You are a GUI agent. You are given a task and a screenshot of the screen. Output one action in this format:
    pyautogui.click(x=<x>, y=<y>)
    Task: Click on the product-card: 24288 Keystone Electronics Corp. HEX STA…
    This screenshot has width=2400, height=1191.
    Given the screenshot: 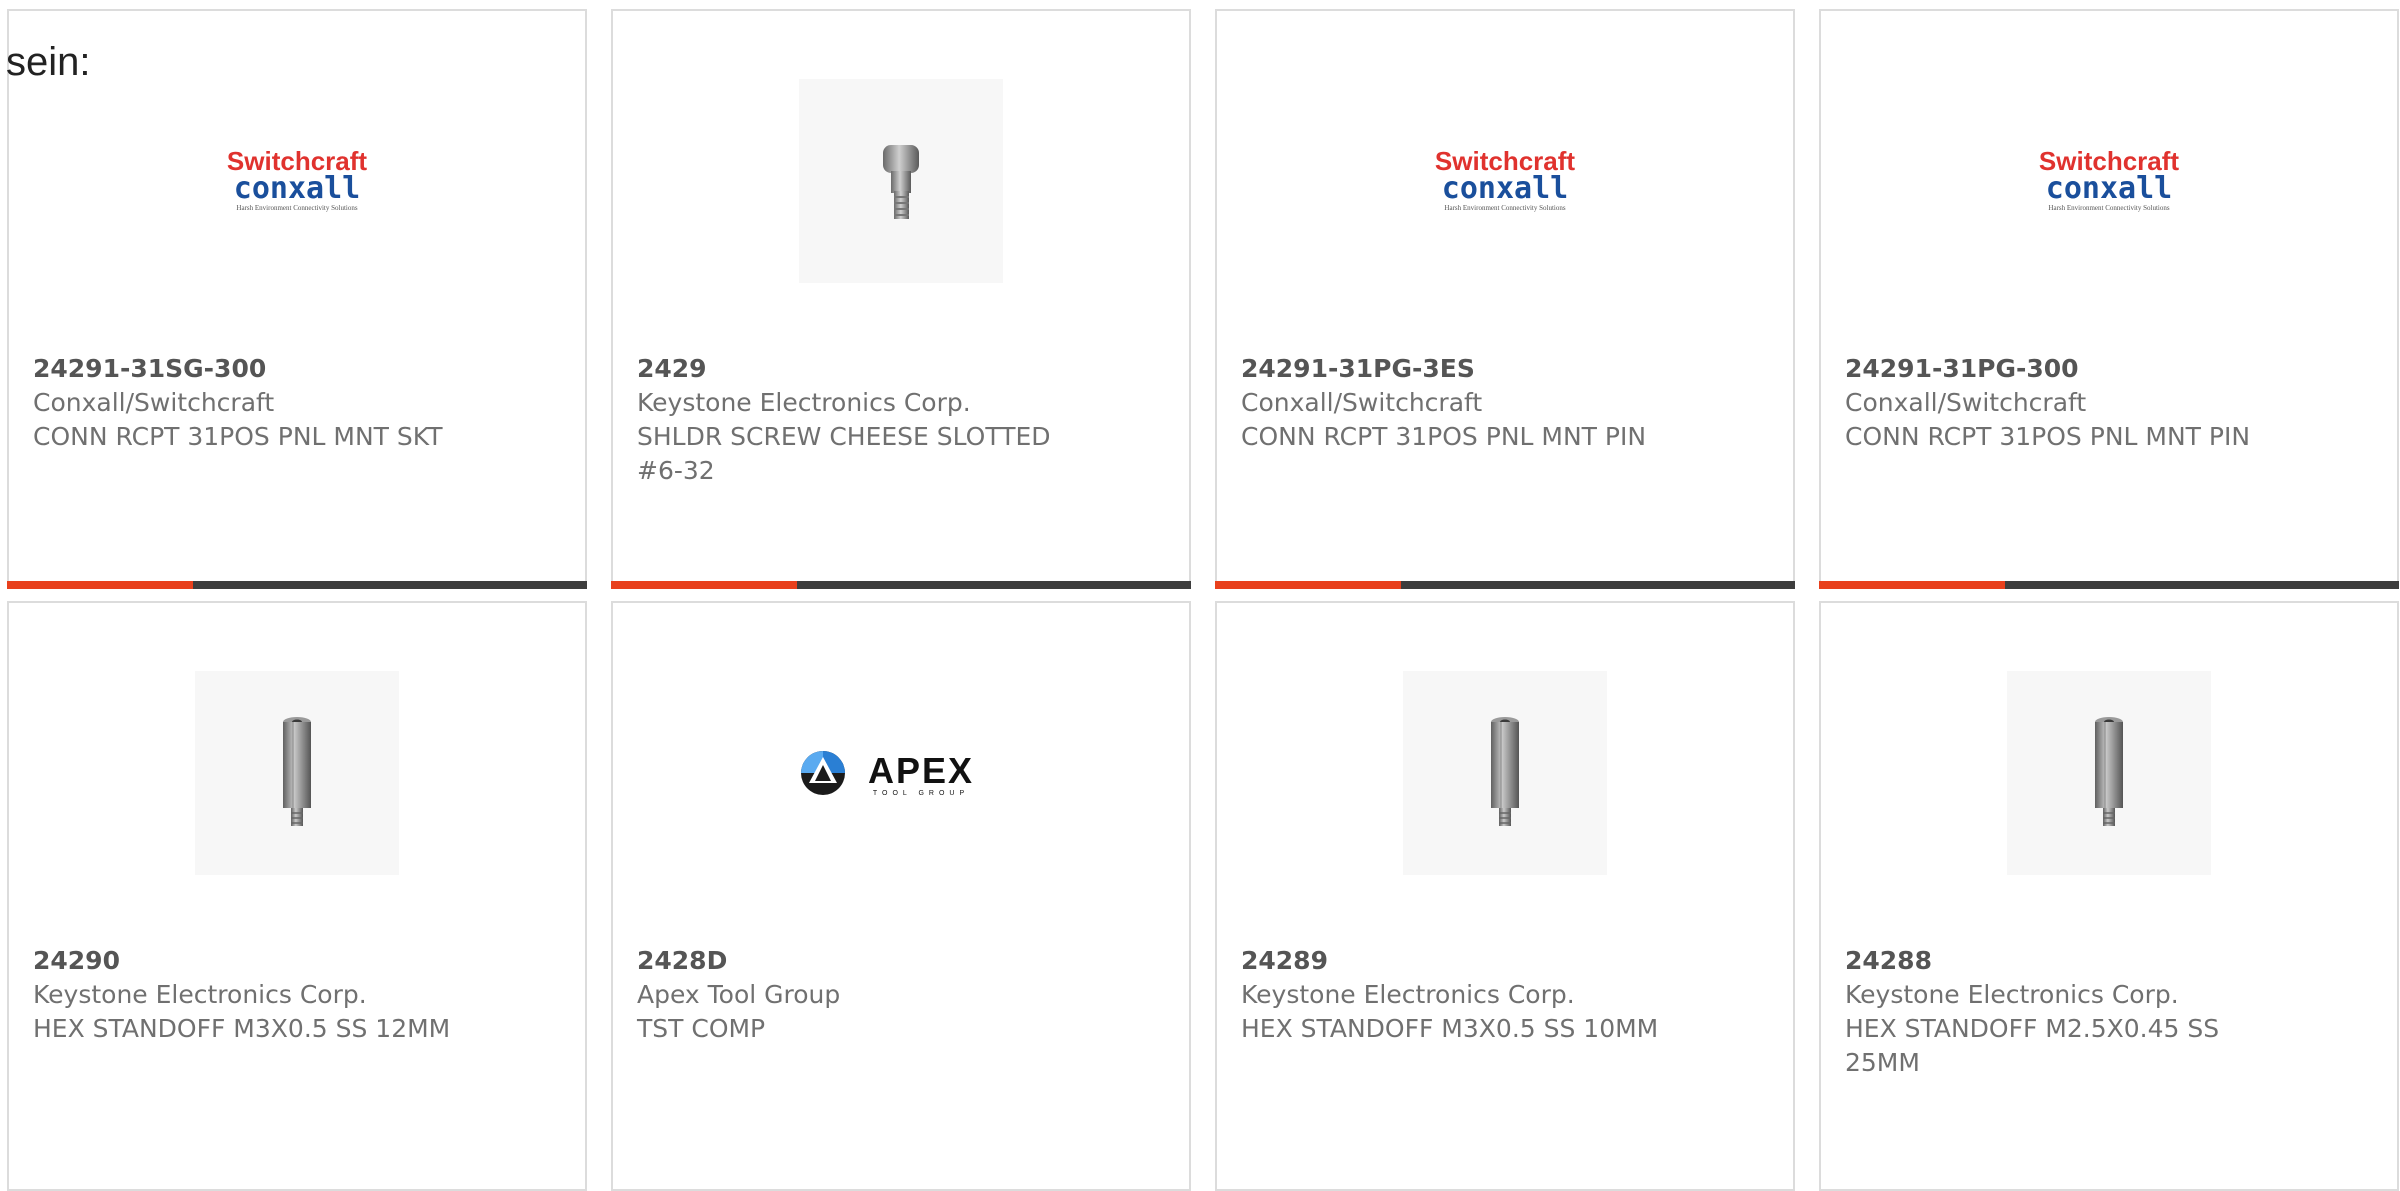 What is the action you would take?
    pyautogui.click(x=2109, y=896)
    